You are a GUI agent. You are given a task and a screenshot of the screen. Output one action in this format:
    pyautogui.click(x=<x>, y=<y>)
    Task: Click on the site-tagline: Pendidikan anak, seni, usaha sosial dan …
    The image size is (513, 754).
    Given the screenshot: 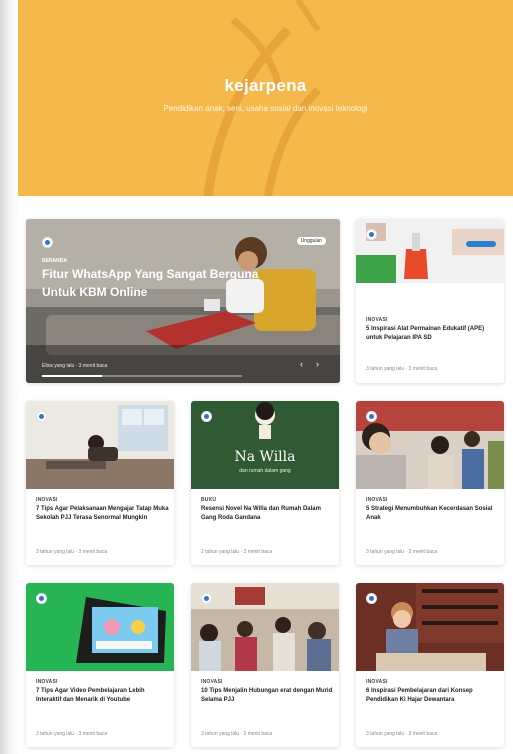 What is the action you would take?
    pyautogui.click(x=265, y=108)
    